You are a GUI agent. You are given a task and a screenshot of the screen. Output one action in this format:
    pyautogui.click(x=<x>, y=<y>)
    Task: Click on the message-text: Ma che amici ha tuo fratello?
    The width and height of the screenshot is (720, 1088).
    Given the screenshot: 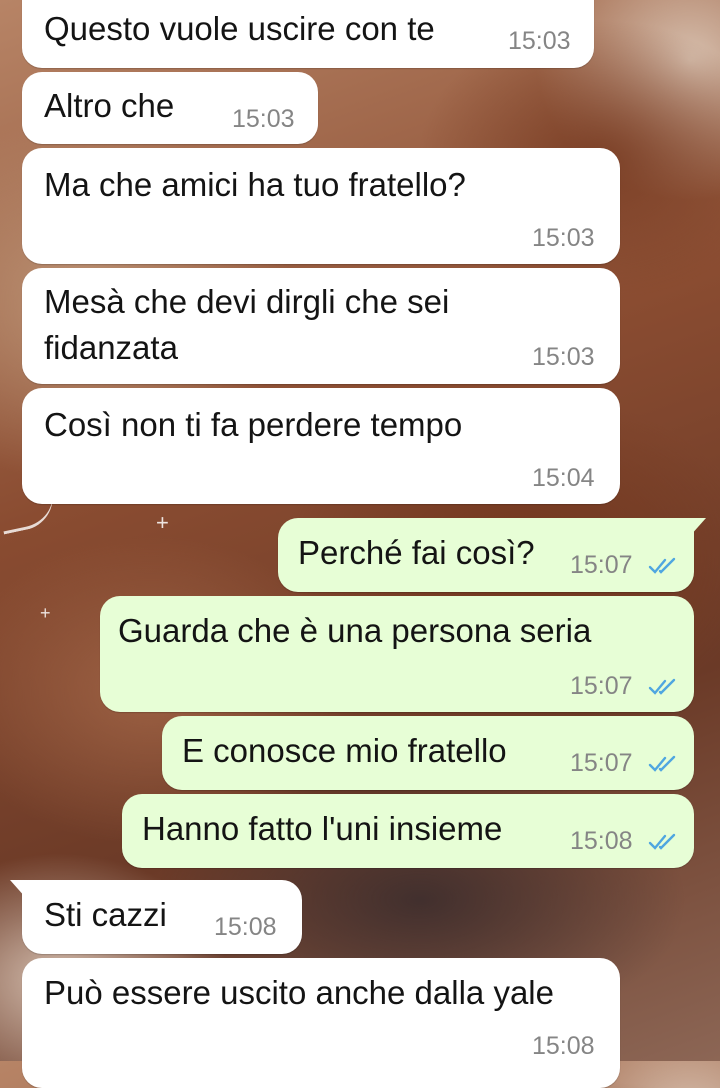 What is the action you would take?
    pyautogui.click(x=255, y=184)
    